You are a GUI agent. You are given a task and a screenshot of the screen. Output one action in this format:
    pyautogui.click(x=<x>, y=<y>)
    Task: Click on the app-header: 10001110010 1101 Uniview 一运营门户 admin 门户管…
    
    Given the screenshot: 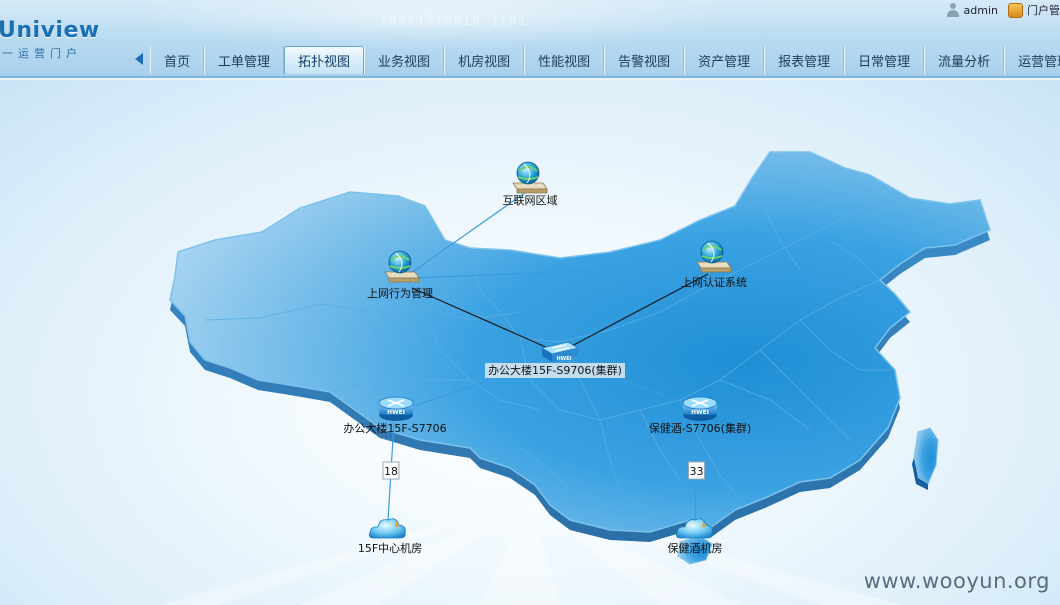 What is the action you would take?
    pyautogui.click(x=530, y=39)
    